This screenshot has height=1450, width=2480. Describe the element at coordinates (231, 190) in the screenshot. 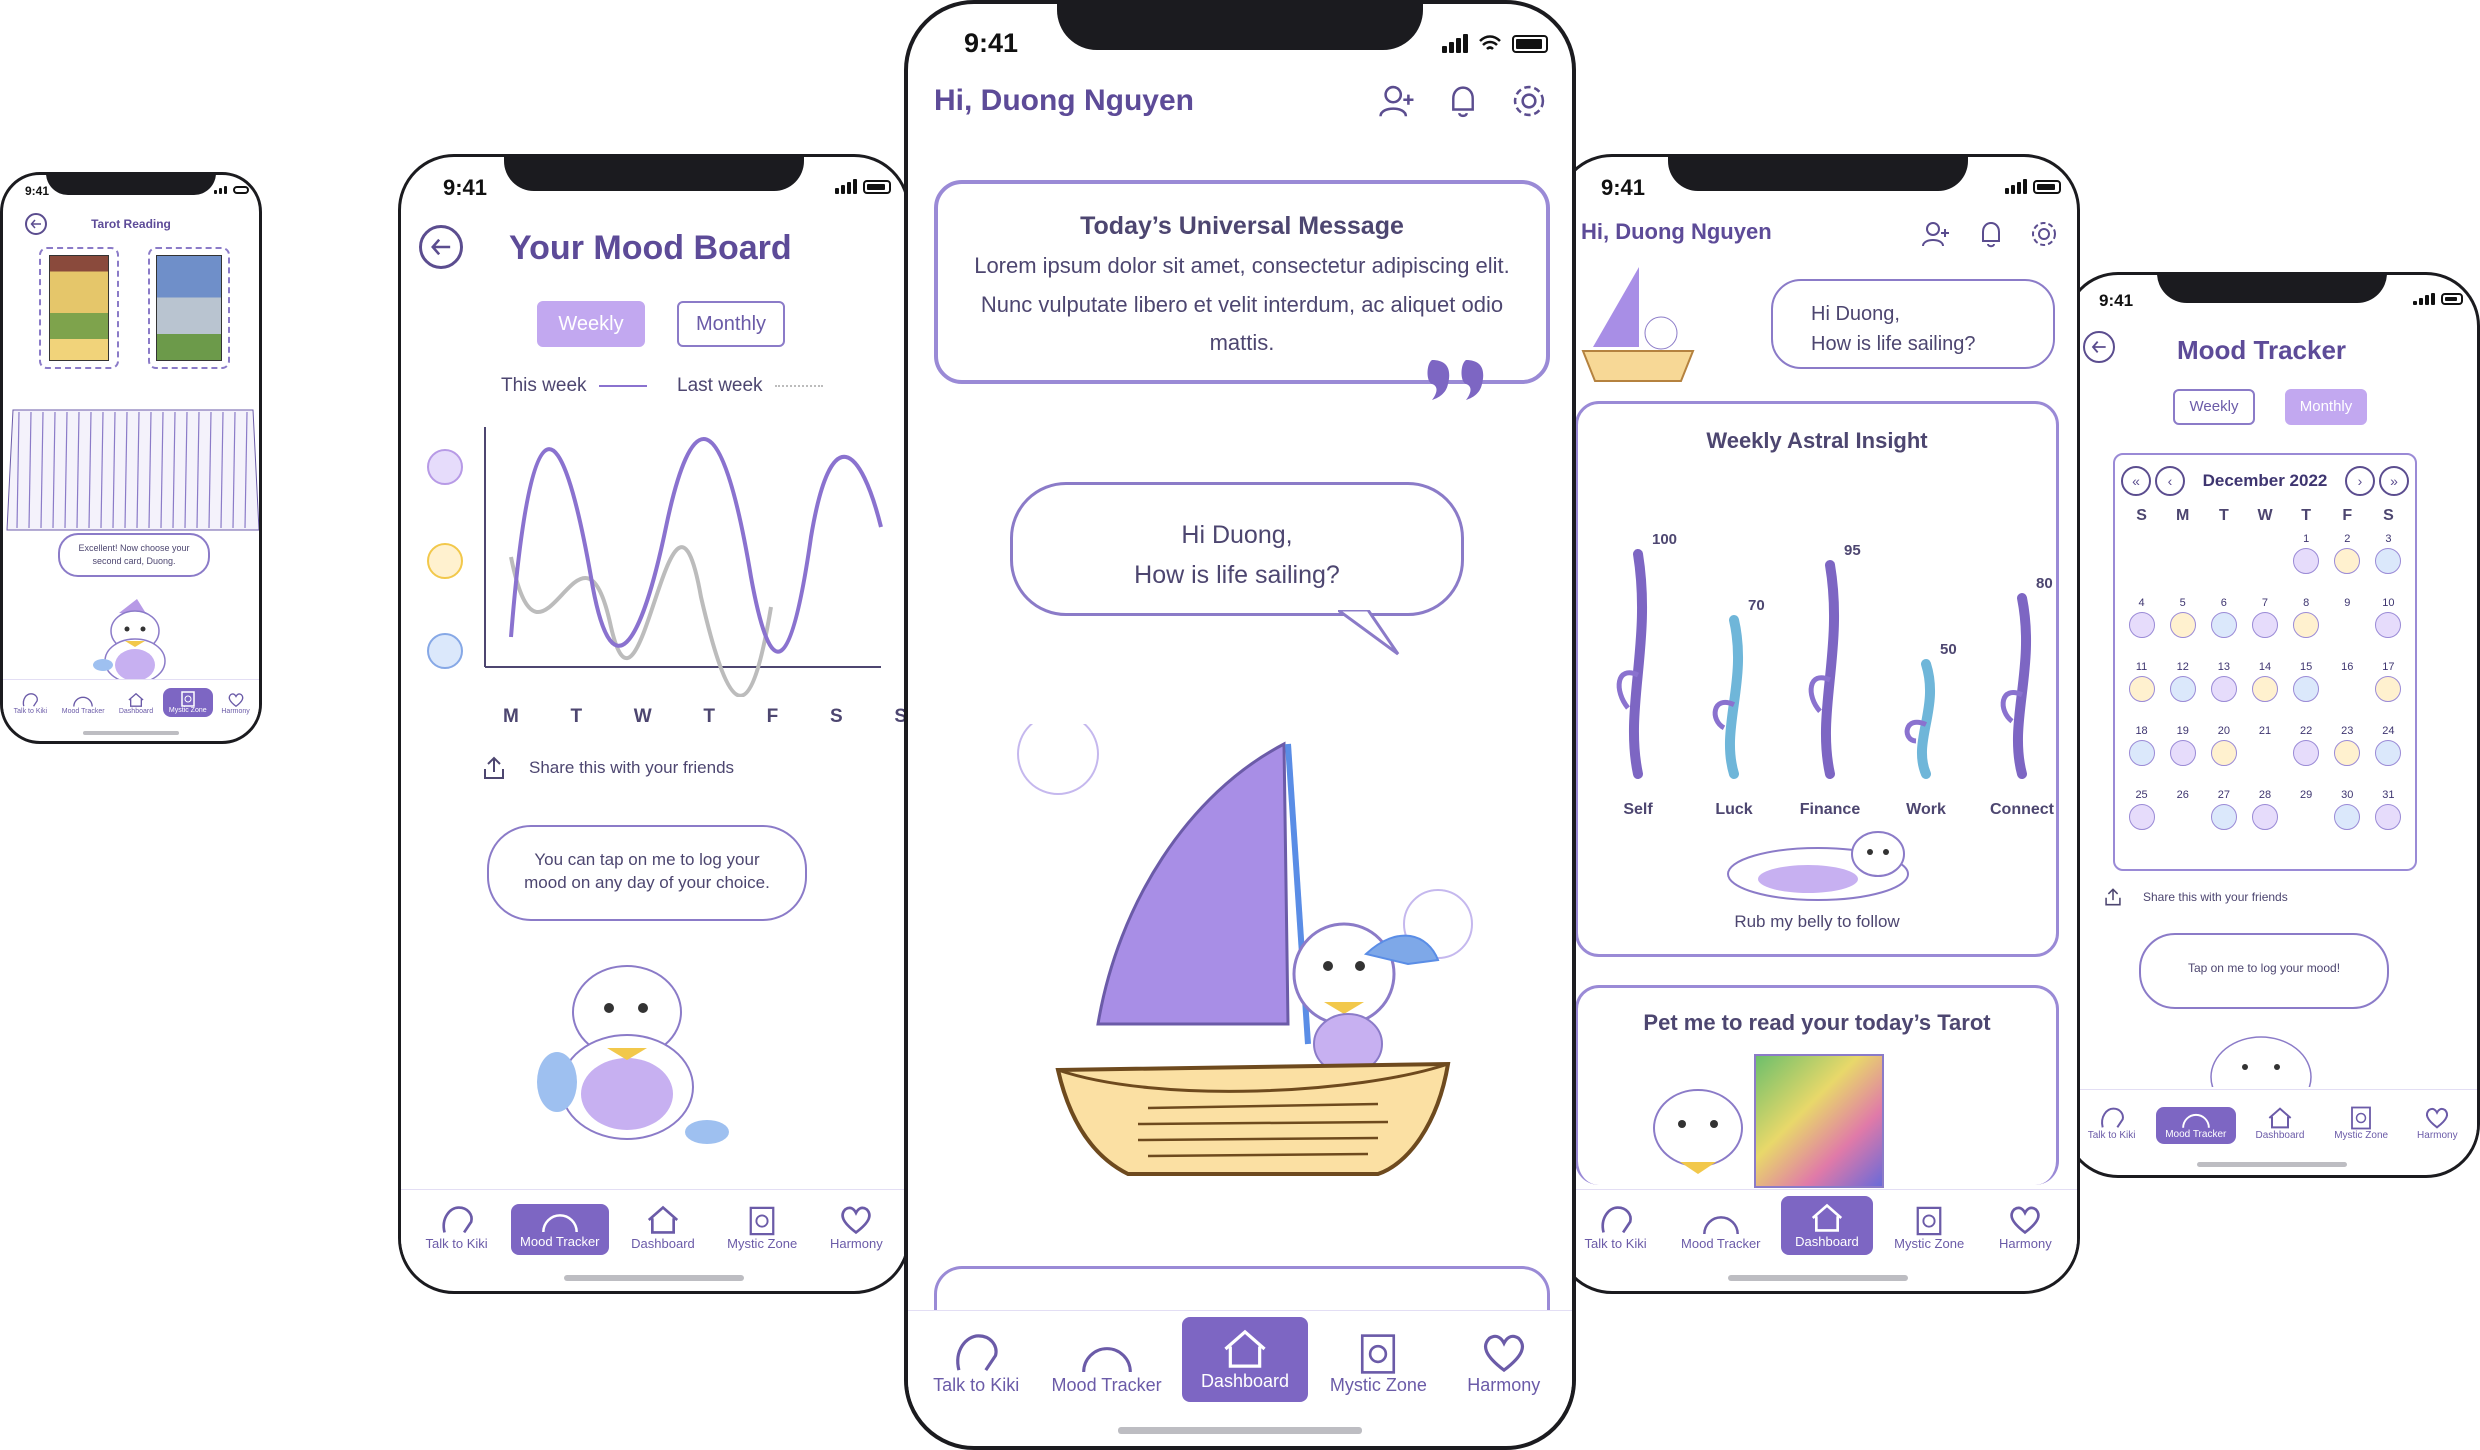

I see `status-icons` at that location.